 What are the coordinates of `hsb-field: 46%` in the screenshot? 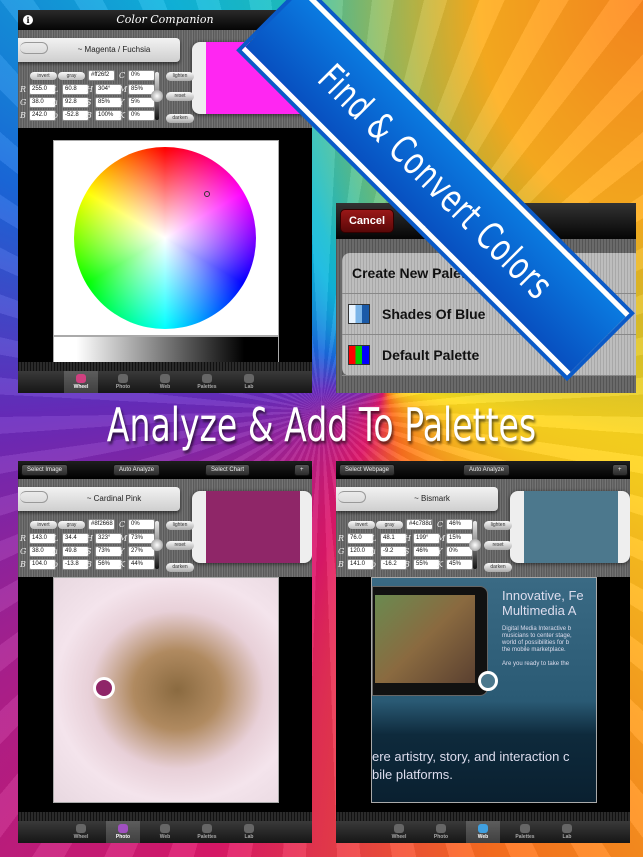 It's located at (426, 551).